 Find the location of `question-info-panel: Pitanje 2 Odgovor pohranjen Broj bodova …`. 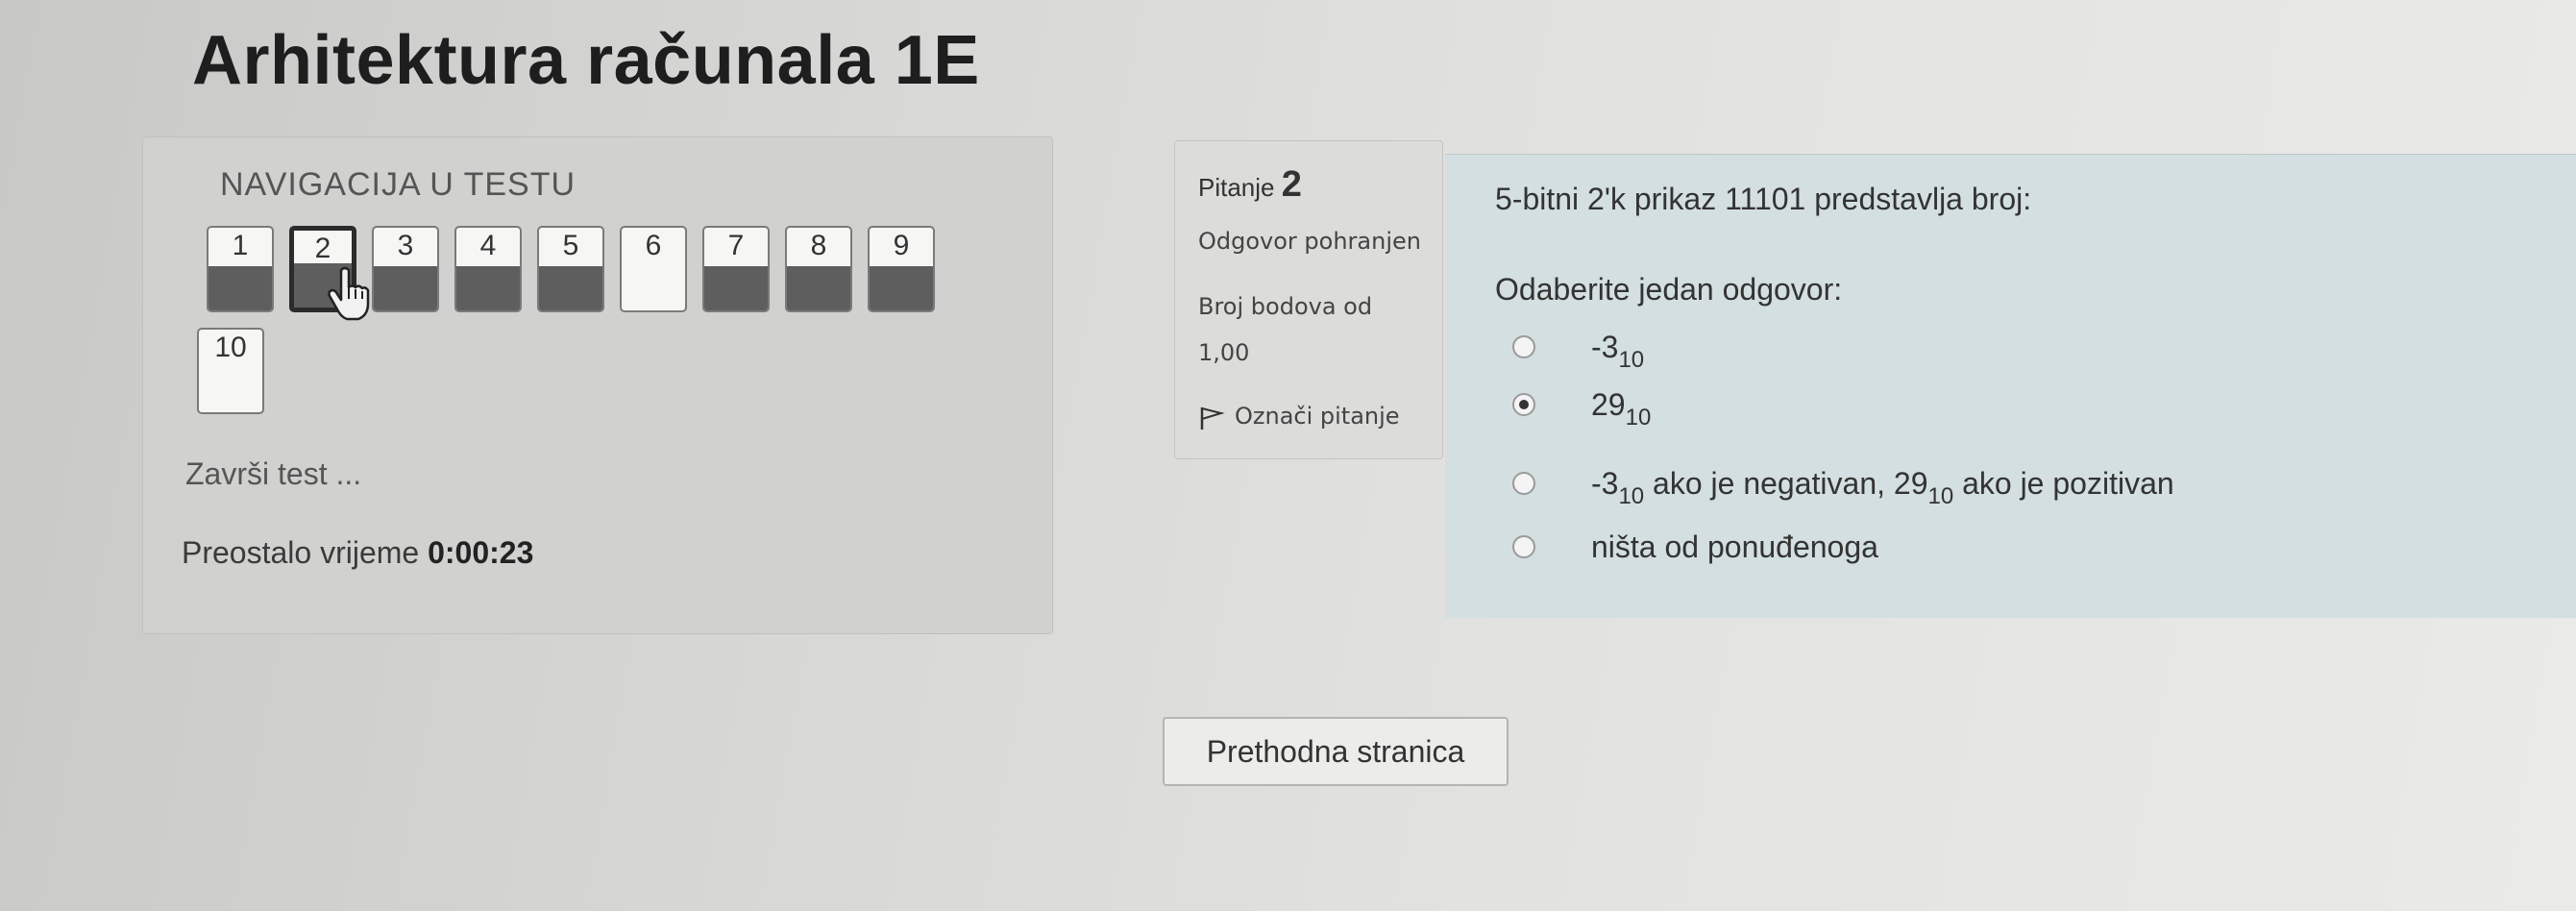

question-info-panel: Pitanje 2 Odgovor pohranjen Broj bodova … is located at coordinates (1308, 299).